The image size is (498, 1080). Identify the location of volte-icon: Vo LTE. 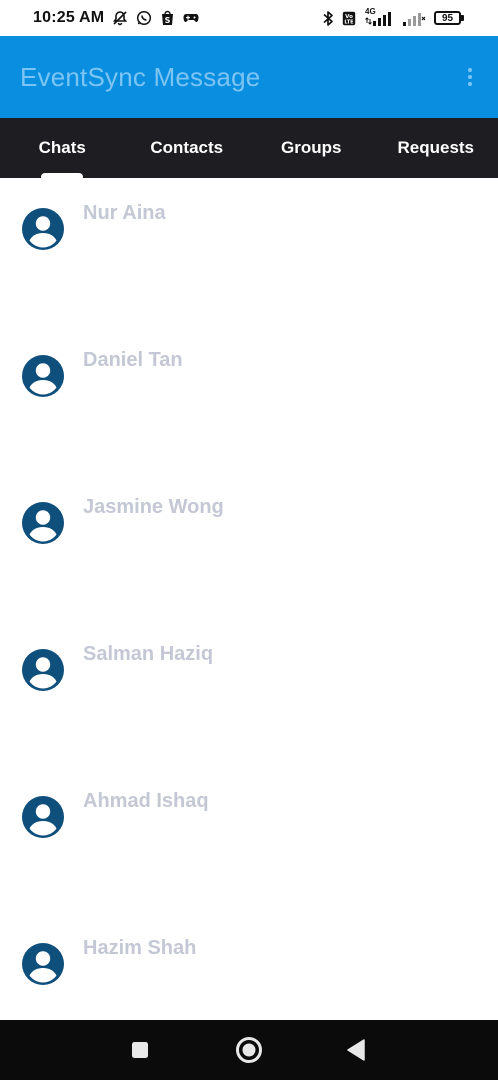
(349, 18).